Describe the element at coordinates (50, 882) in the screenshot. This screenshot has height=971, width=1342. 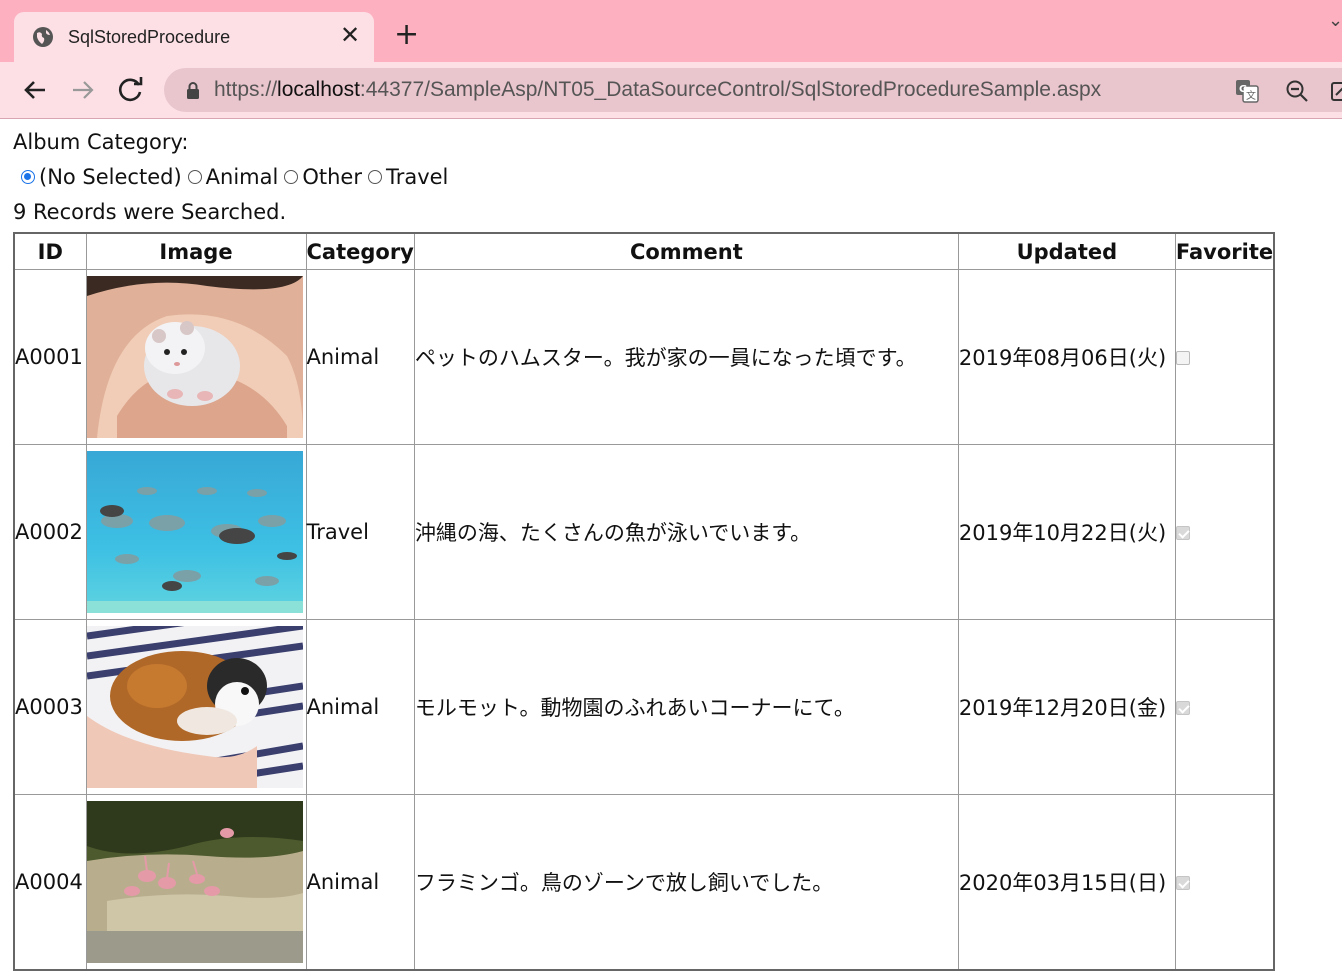
I see `cell-id: A0004` at that location.